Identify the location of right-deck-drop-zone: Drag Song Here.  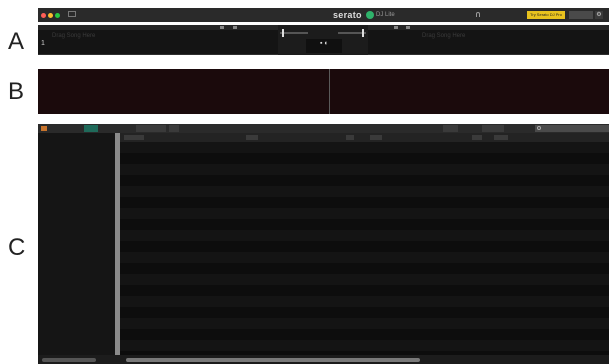
(443, 36).